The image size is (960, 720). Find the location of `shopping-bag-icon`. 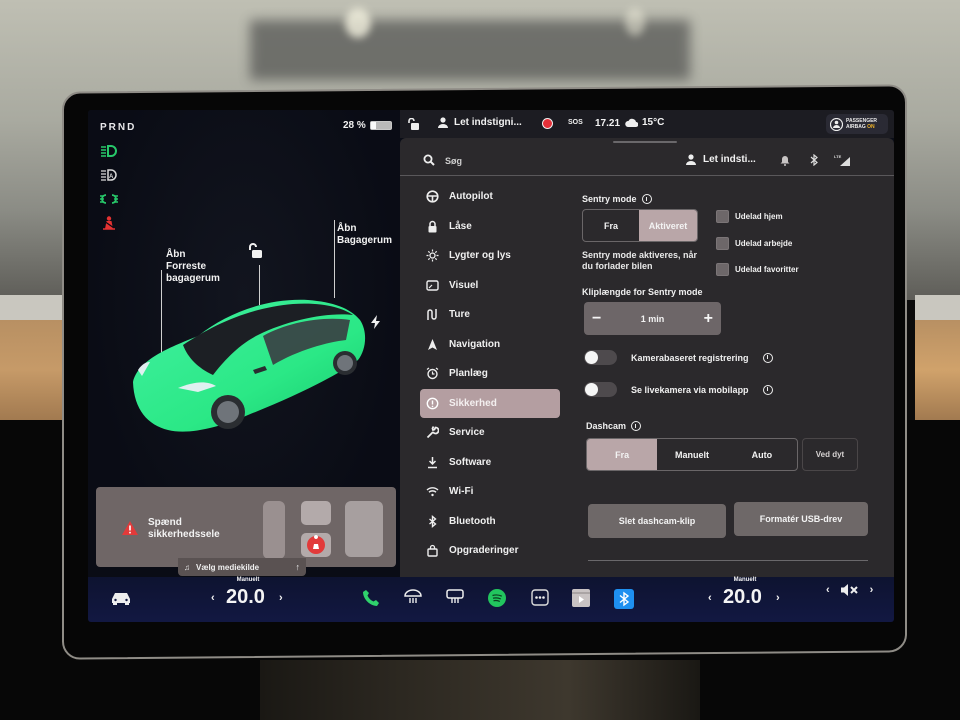

shopping-bag-icon is located at coordinates (432, 551).